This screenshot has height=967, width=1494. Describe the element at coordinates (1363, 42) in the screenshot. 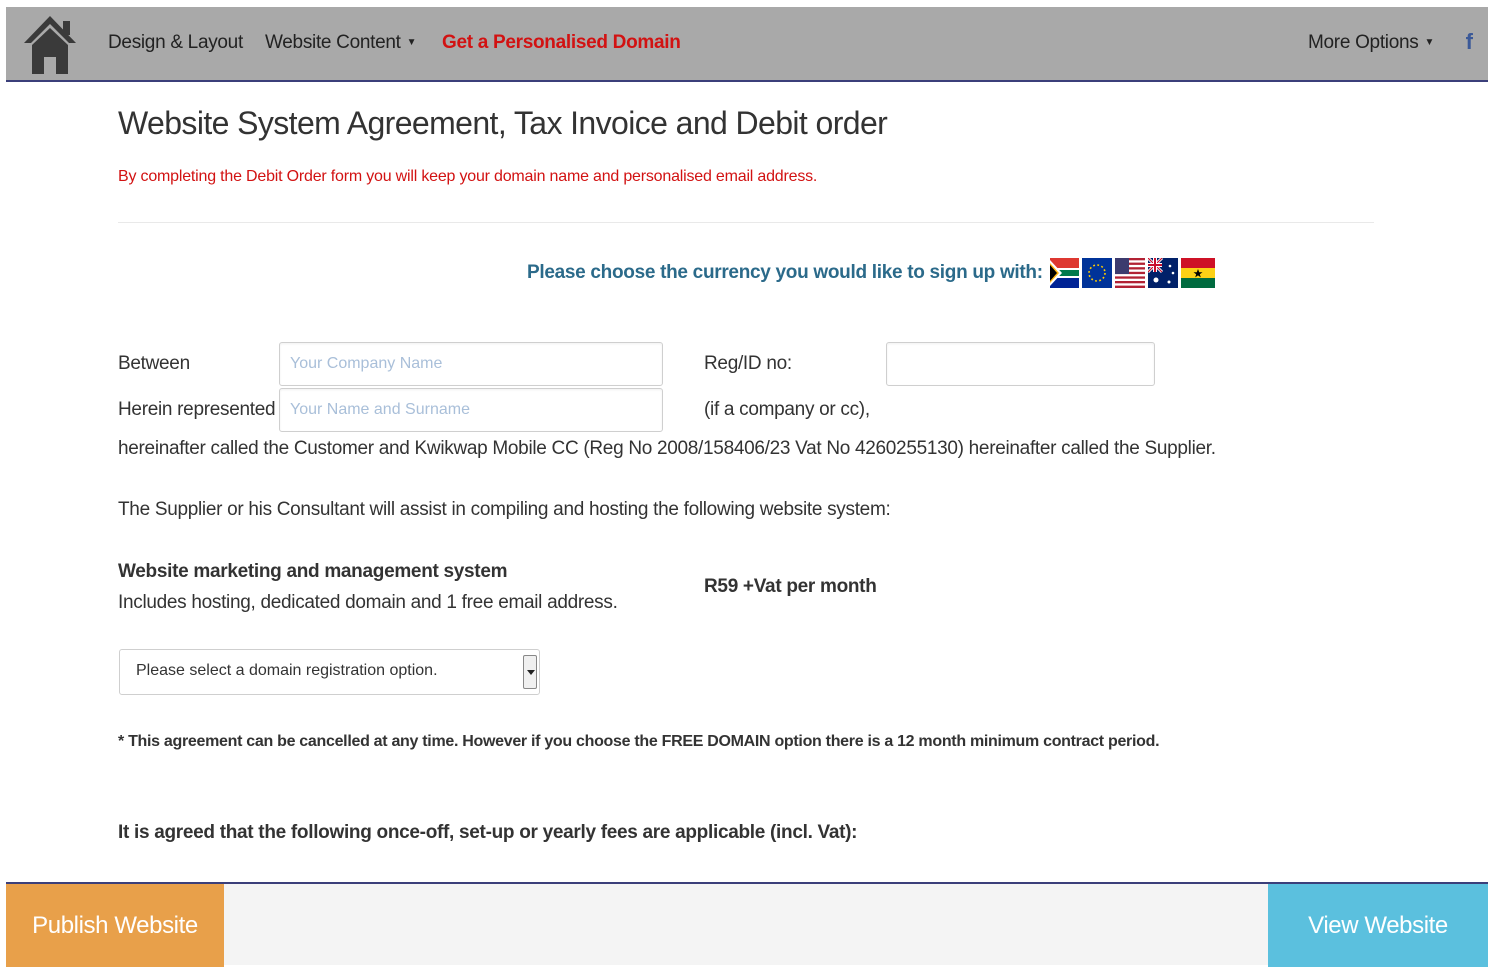

I see `nav-more-options-label: More Options` at that location.